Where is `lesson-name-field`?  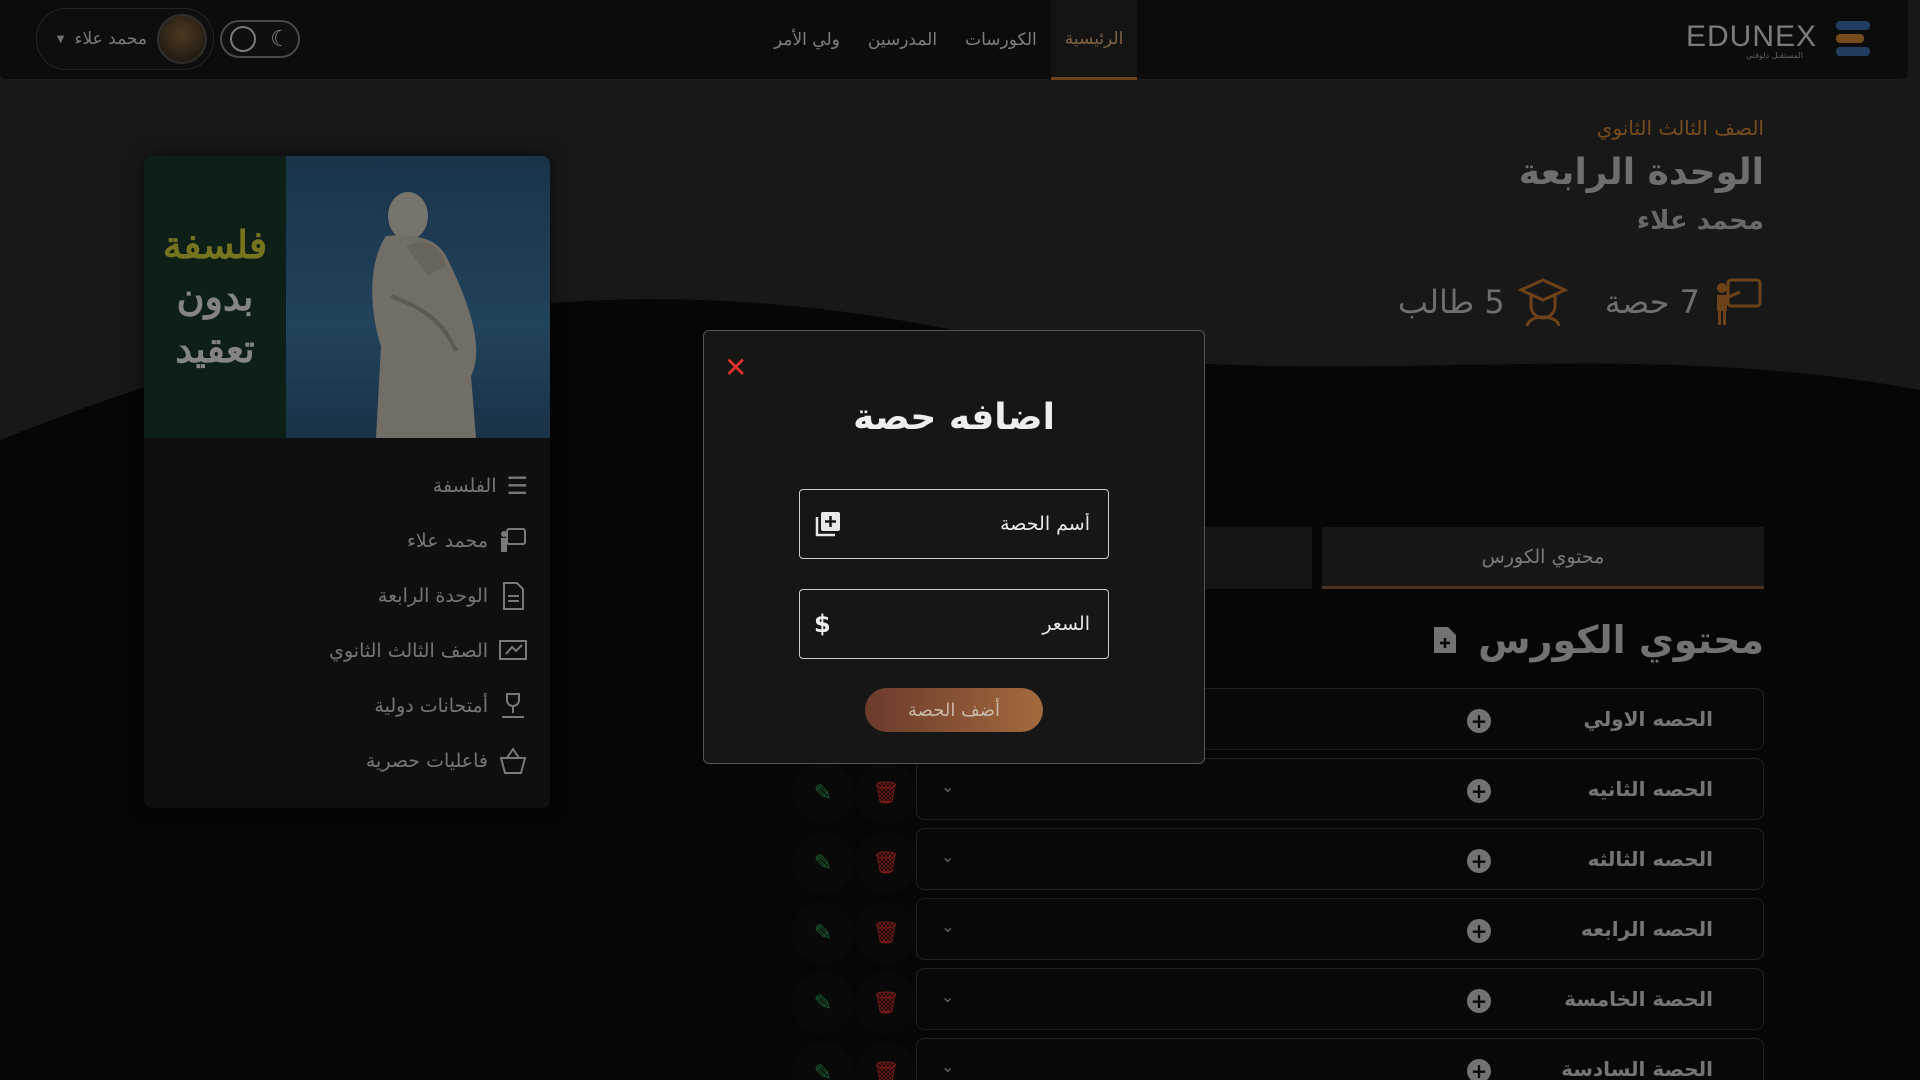 lesson-name-field is located at coordinates (954, 524).